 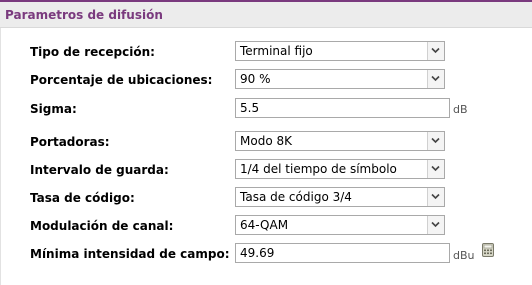 What do you see at coordinates (464, 255) in the screenshot?
I see `minima-intensidad-unit: dBu` at bounding box center [464, 255].